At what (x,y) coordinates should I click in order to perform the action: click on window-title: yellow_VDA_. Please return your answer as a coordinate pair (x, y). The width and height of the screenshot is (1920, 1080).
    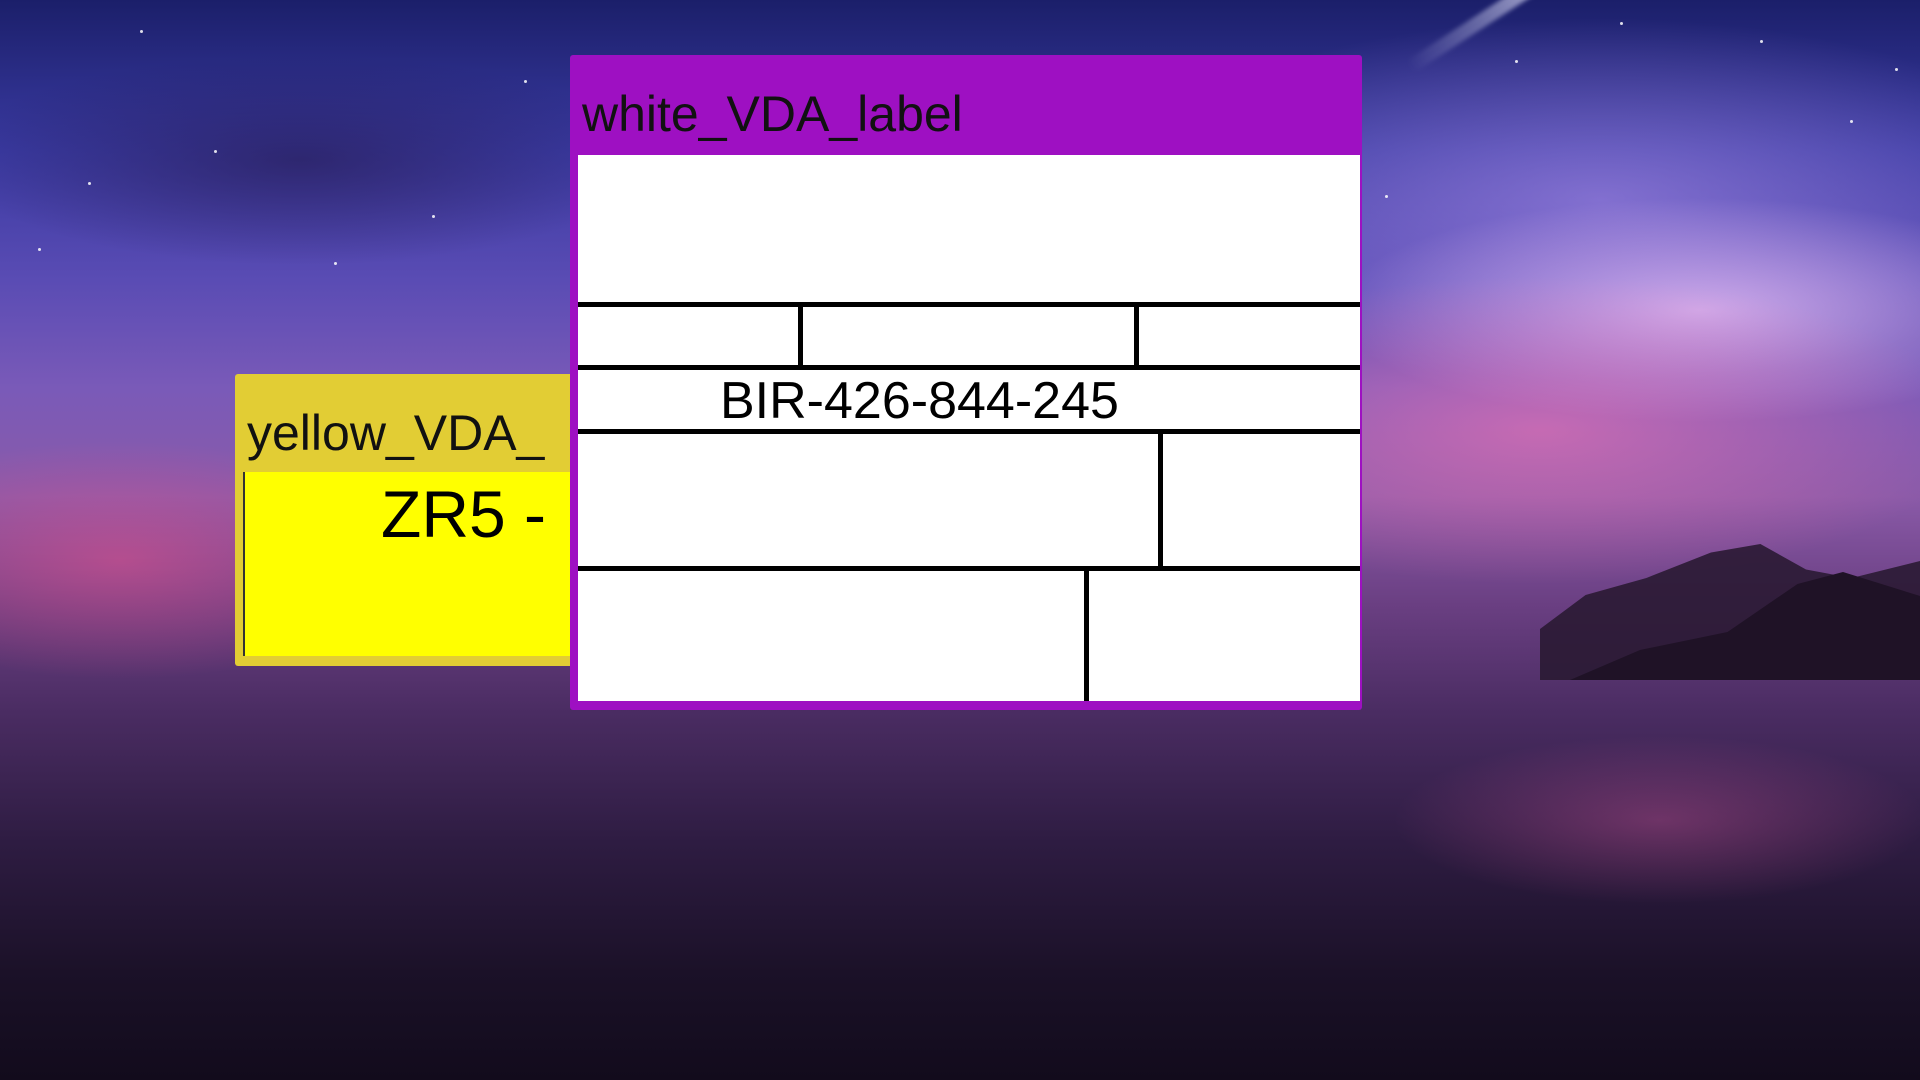
    Looking at the image, I should click on (396, 433).